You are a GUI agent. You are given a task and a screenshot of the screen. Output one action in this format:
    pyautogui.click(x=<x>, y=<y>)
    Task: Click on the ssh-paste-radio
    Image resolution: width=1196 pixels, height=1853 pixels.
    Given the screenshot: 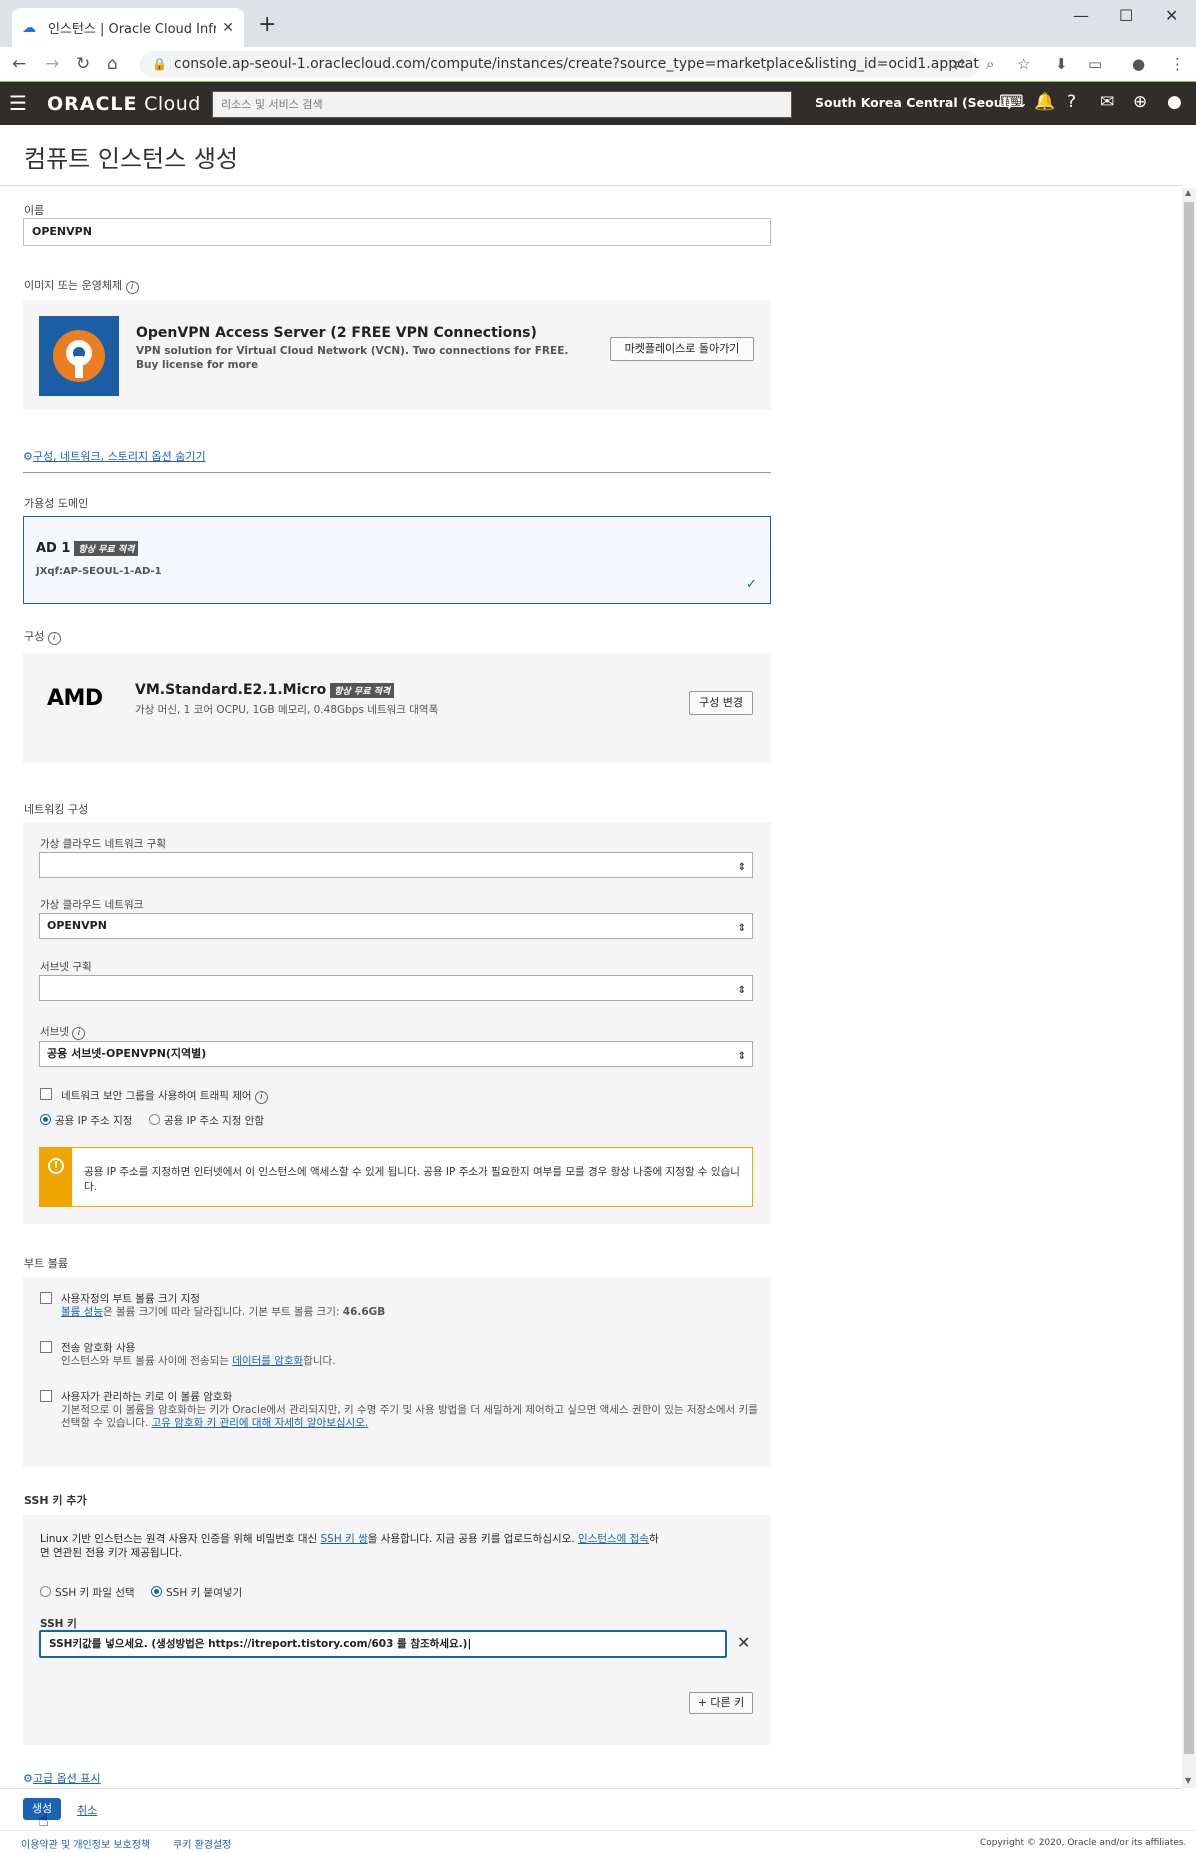 What is the action you would take?
    pyautogui.click(x=156, y=1591)
    